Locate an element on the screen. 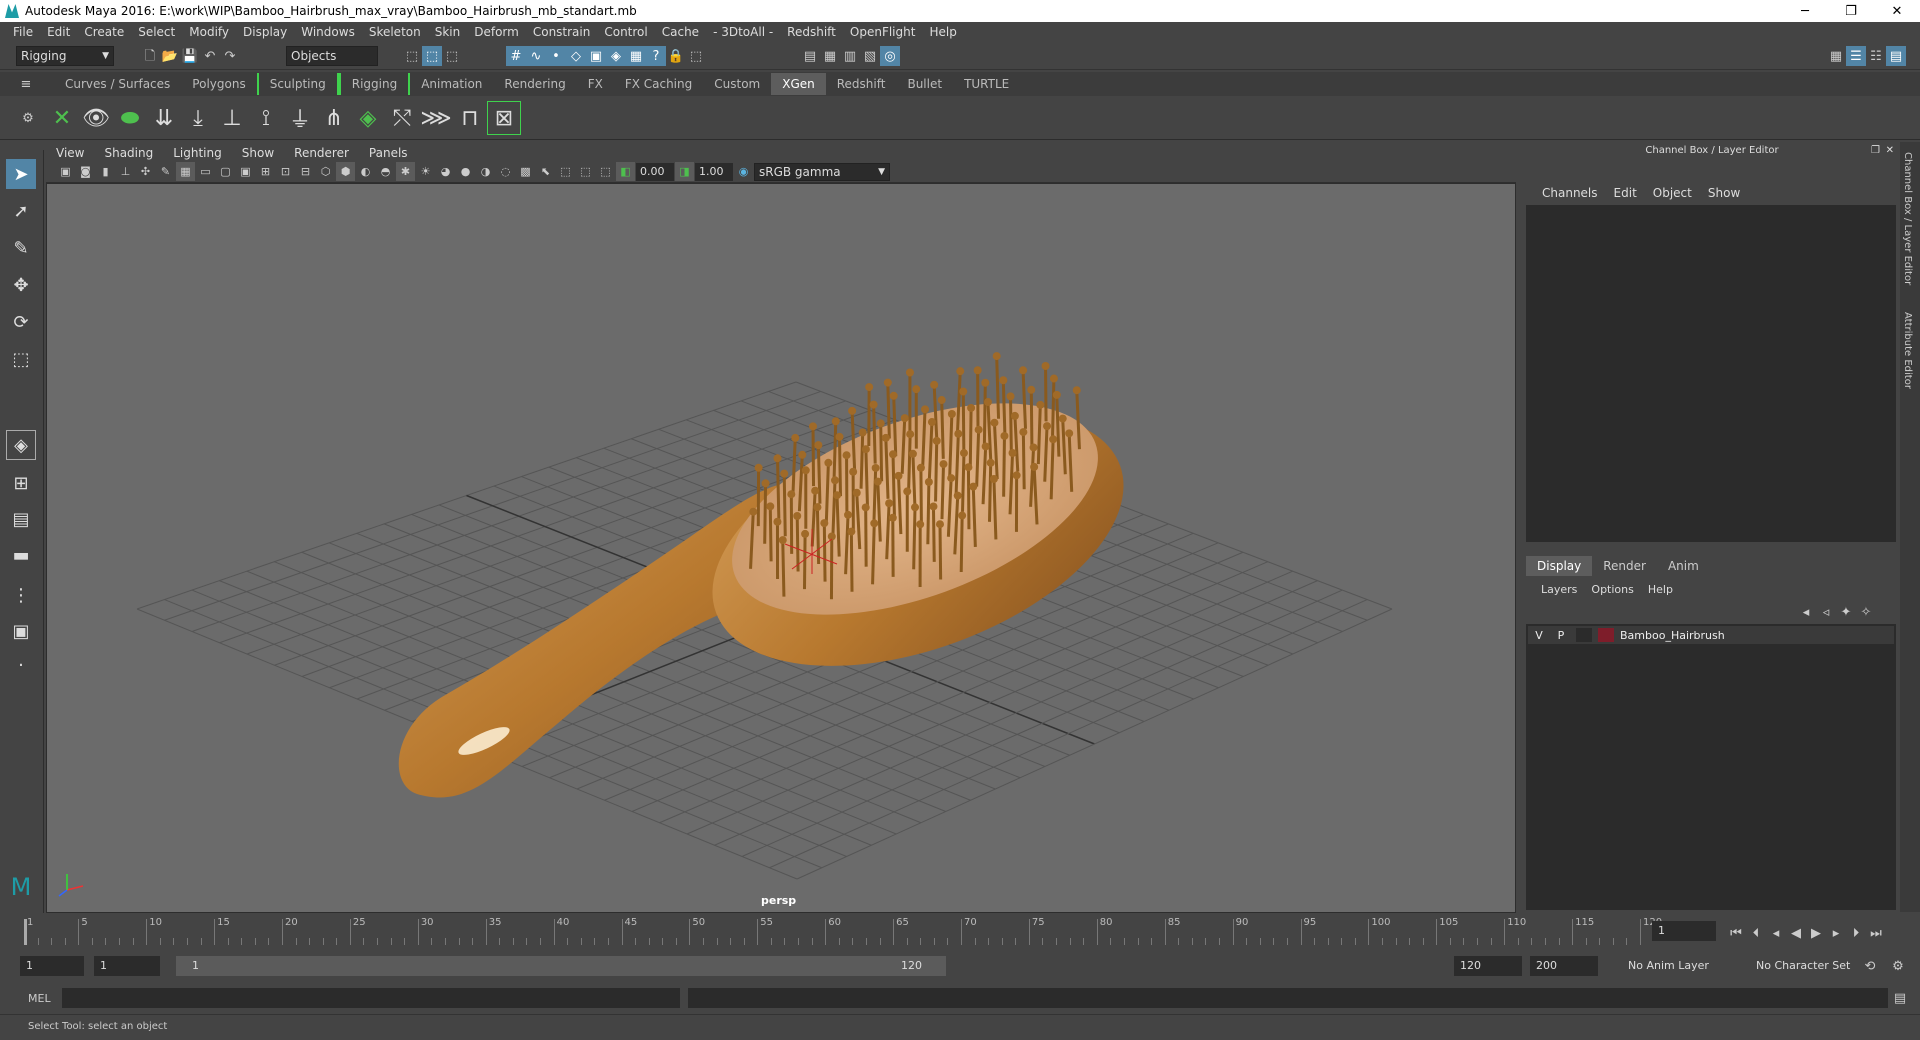 The height and width of the screenshot is (1040, 1920). preferences-icon: ⚙ is located at coordinates (1898, 966).